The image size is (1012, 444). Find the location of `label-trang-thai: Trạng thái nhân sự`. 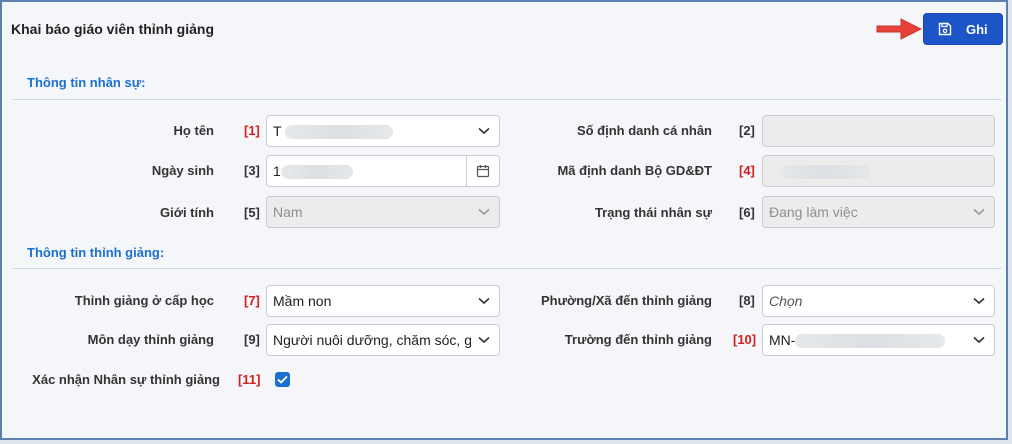

label-trang-thai: Trạng thái nhân sự is located at coordinates (653, 212).